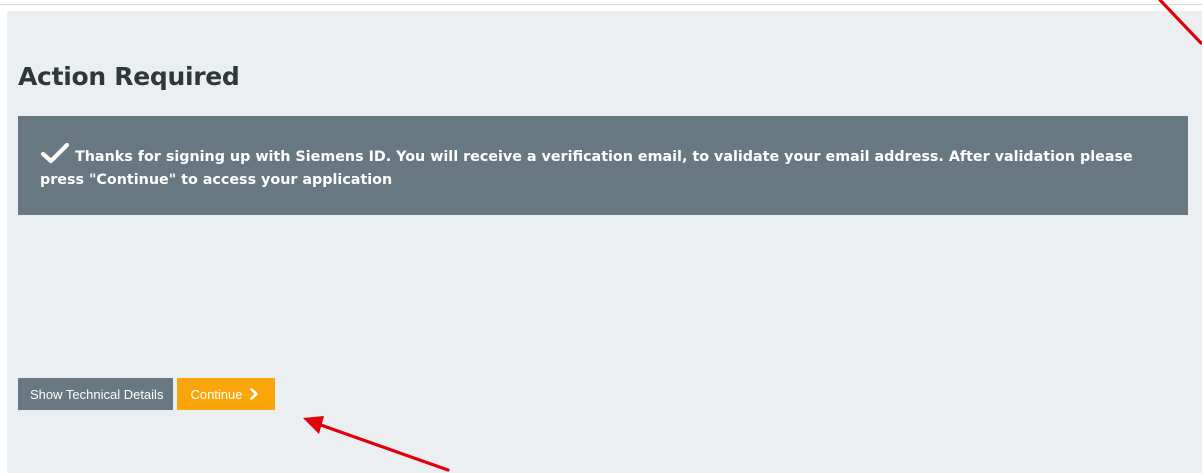  I want to click on action-buttons: Show Technical Details Continue, so click(146, 394).